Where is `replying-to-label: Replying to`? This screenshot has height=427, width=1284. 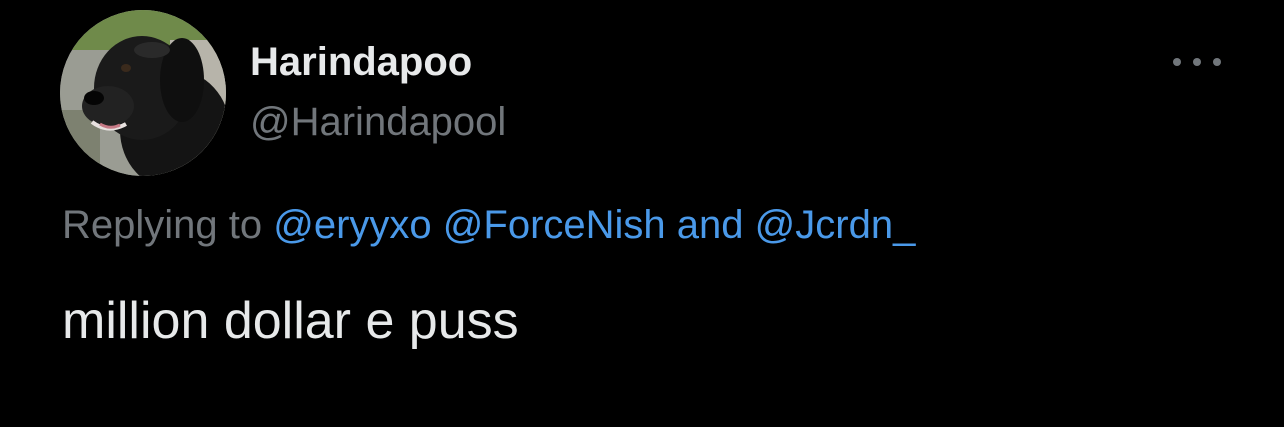
replying-to-label: Replying to is located at coordinates (162, 225).